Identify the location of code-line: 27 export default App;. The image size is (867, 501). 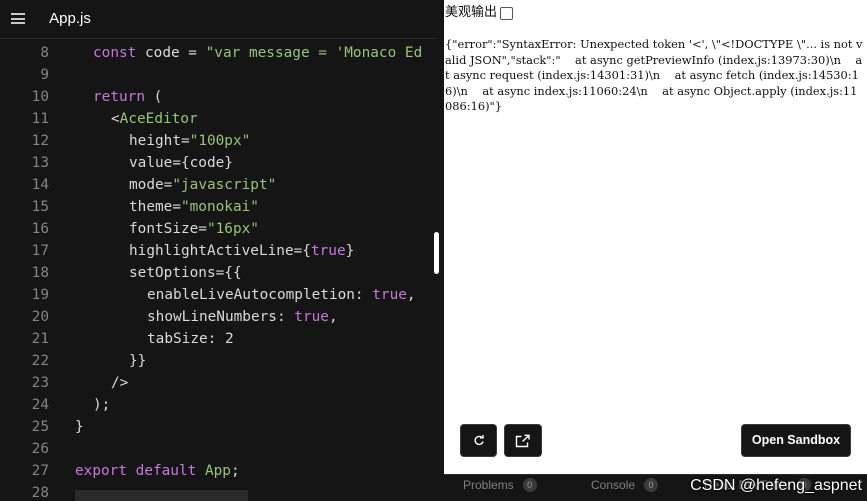
(218, 471).